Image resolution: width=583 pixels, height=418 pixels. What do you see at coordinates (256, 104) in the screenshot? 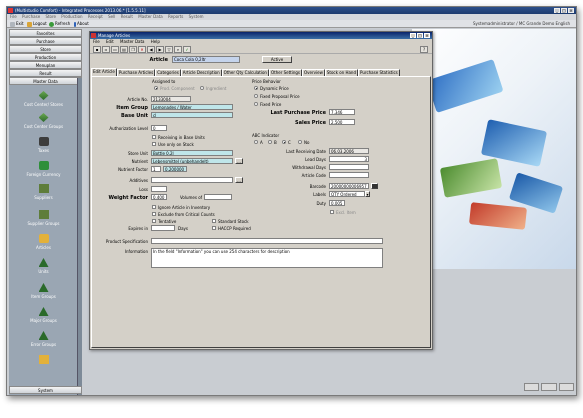
I see `fixed-price-radio` at bounding box center [256, 104].